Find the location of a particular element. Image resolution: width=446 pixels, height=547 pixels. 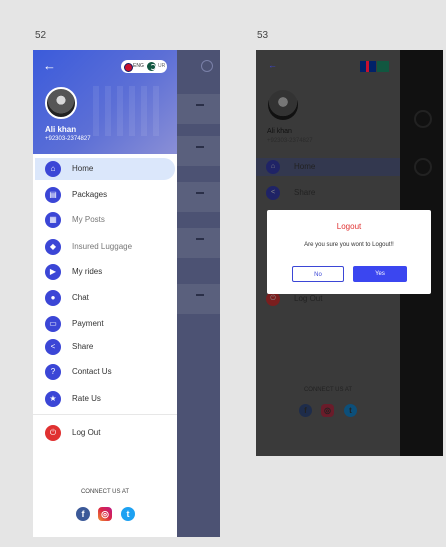

chat-icon: ● is located at coordinates (53, 298).